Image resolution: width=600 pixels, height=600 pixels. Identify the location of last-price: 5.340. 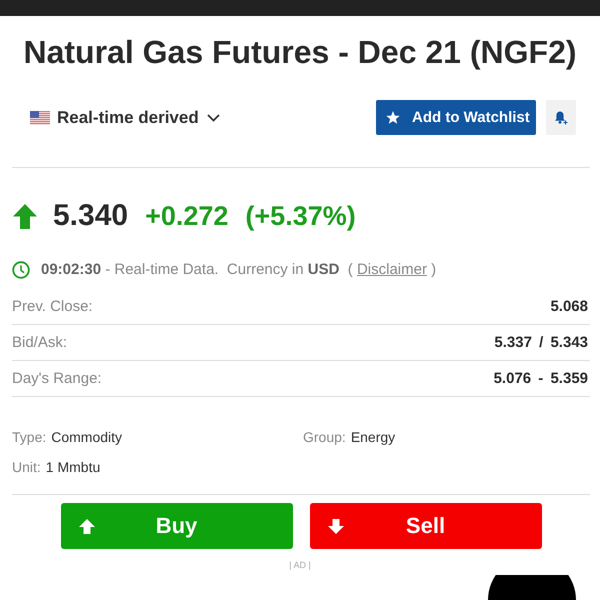
(90, 216).